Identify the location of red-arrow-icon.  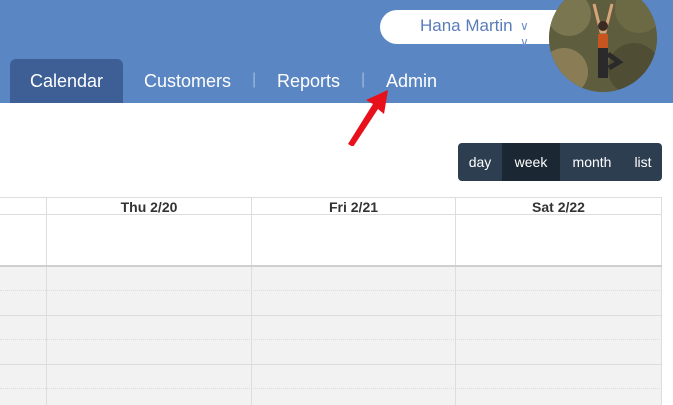
(368, 118).